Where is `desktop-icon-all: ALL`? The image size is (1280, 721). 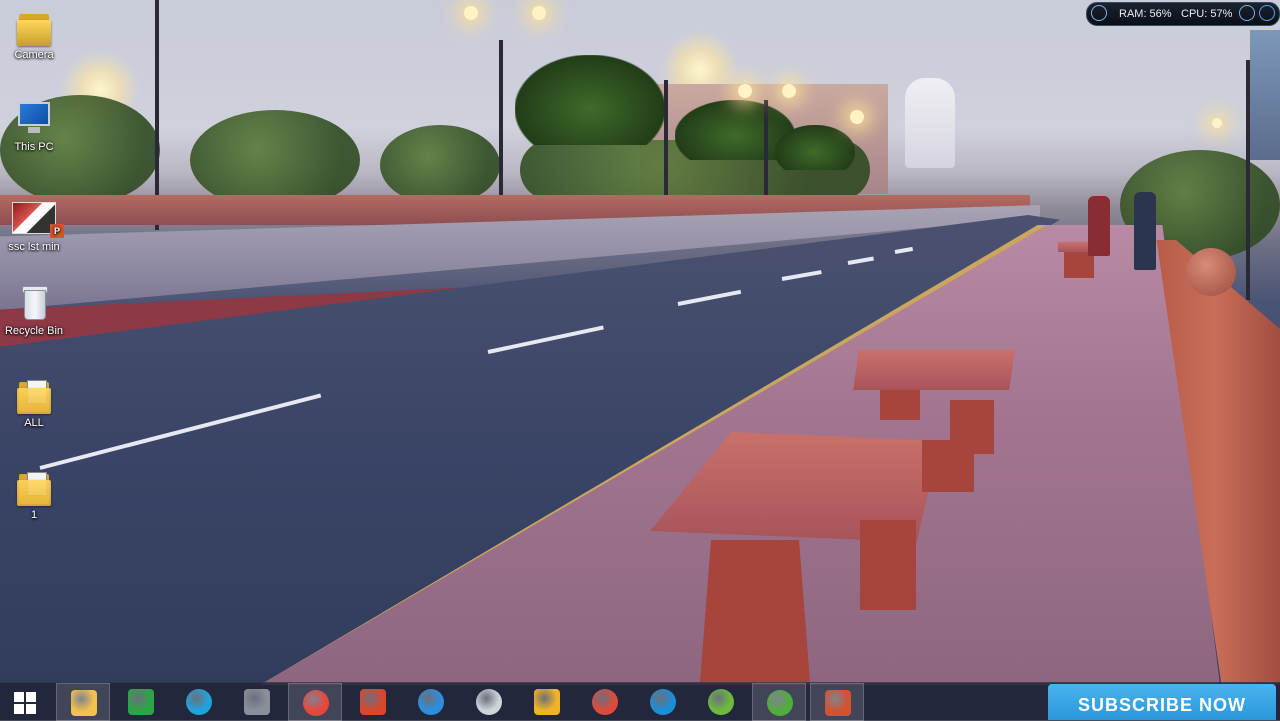 desktop-icon-all: ALL is located at coordinates (34, 403).